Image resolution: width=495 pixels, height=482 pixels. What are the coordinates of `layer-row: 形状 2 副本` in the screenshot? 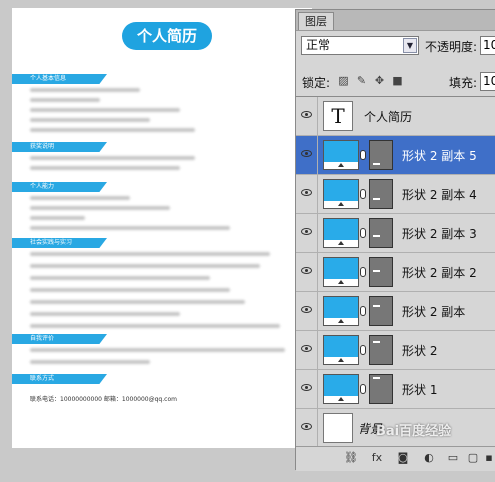 It's located at (395, 311).